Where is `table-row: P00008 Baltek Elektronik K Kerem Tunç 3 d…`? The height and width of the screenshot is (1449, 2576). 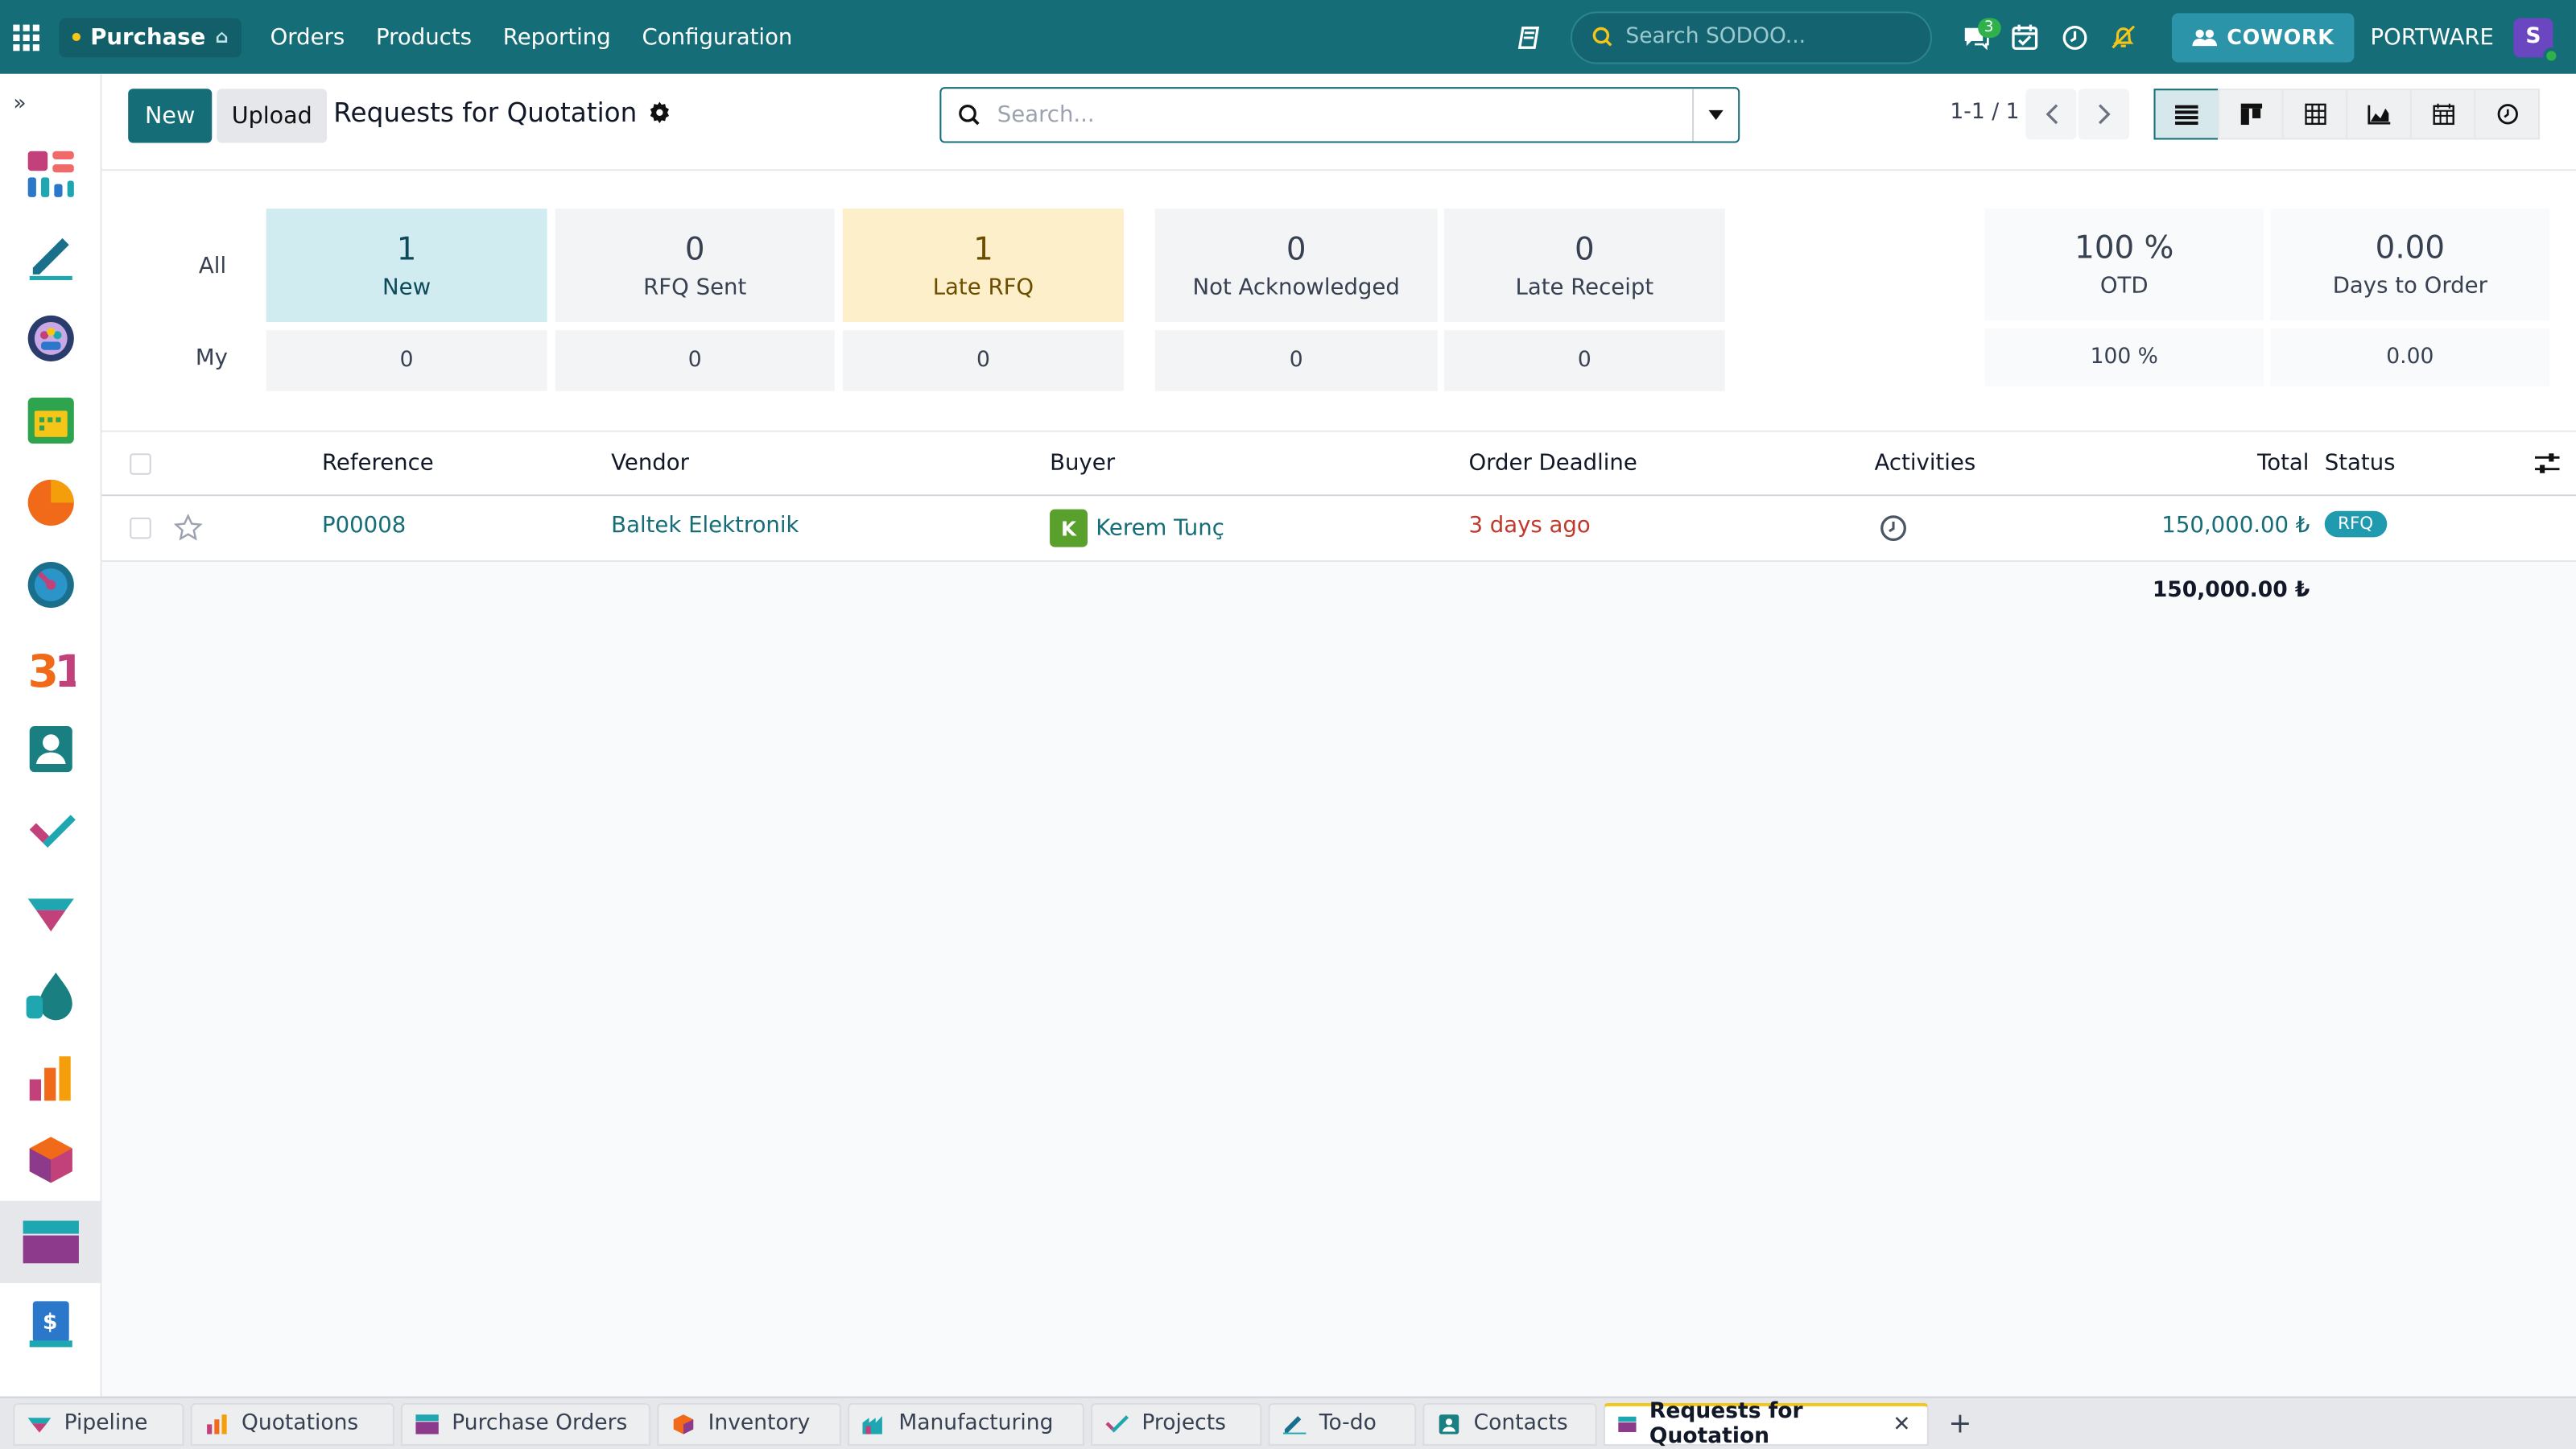
table-row: P00008 Baltek Elektronik K Kerem Tunç 3 d… is located at coordinates (1338, 529).